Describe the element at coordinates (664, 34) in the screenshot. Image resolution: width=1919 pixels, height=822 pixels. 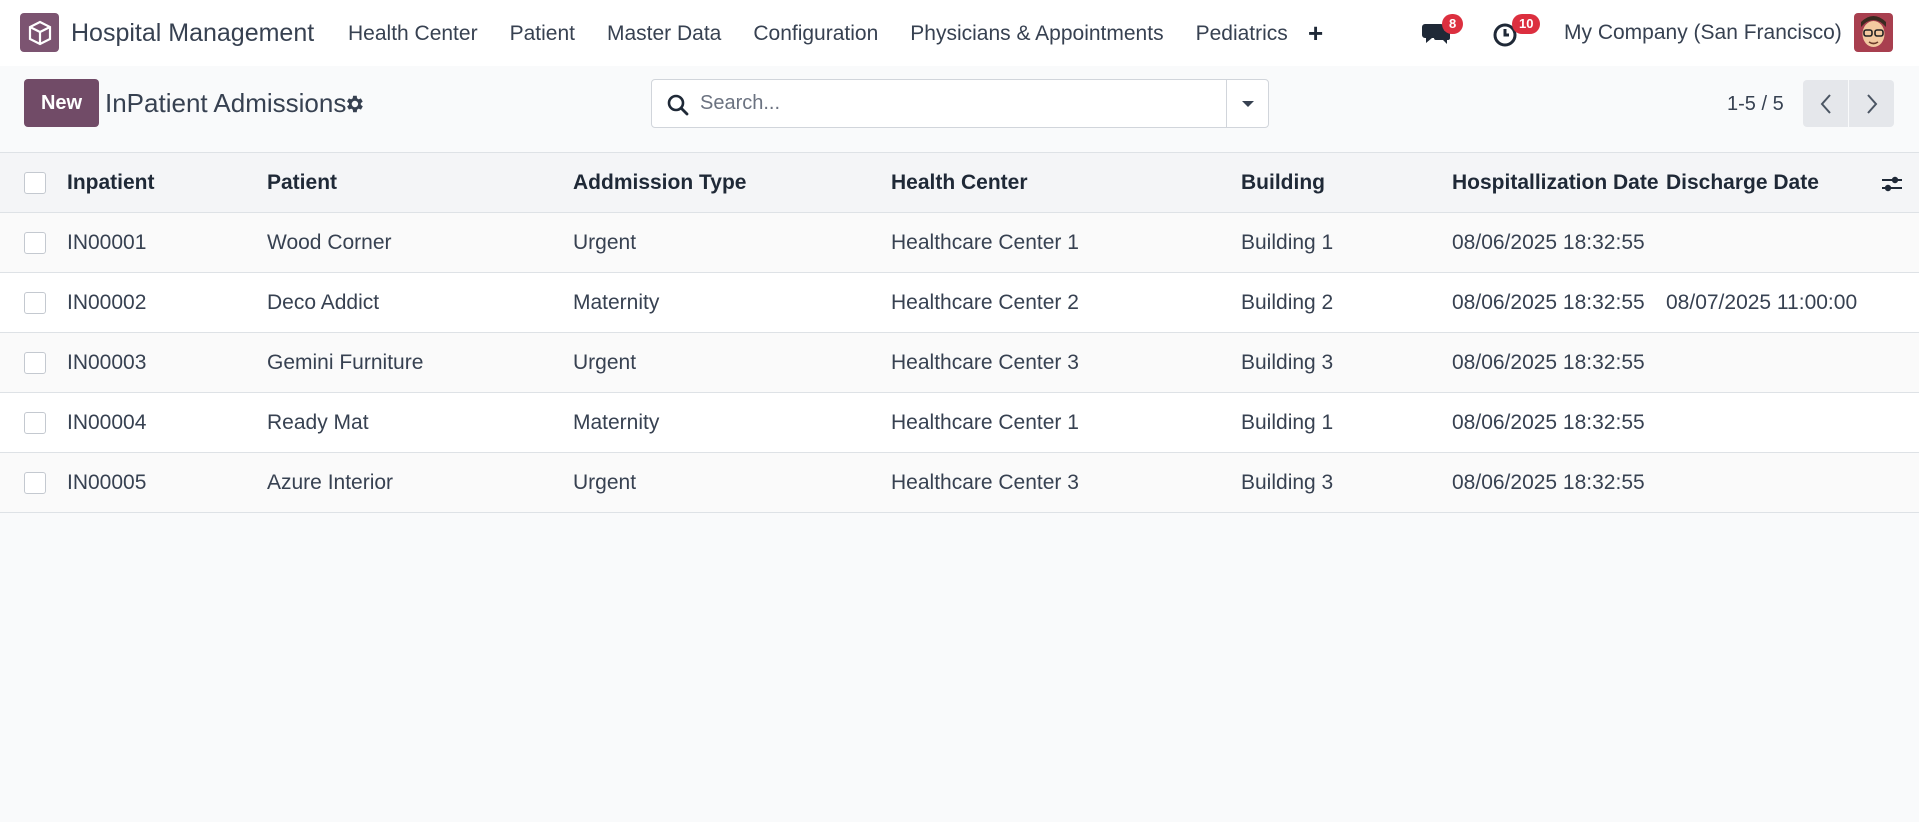
I see `menu-master-data: Master Data` at that location.